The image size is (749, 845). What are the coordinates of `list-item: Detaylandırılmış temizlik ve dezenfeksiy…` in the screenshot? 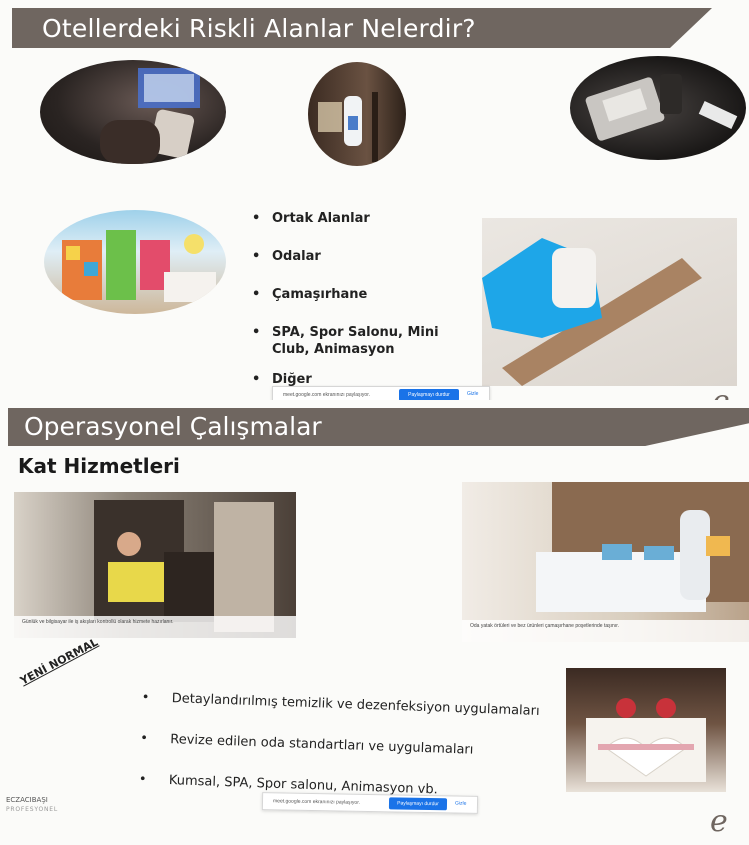 It's located at (354, 705).